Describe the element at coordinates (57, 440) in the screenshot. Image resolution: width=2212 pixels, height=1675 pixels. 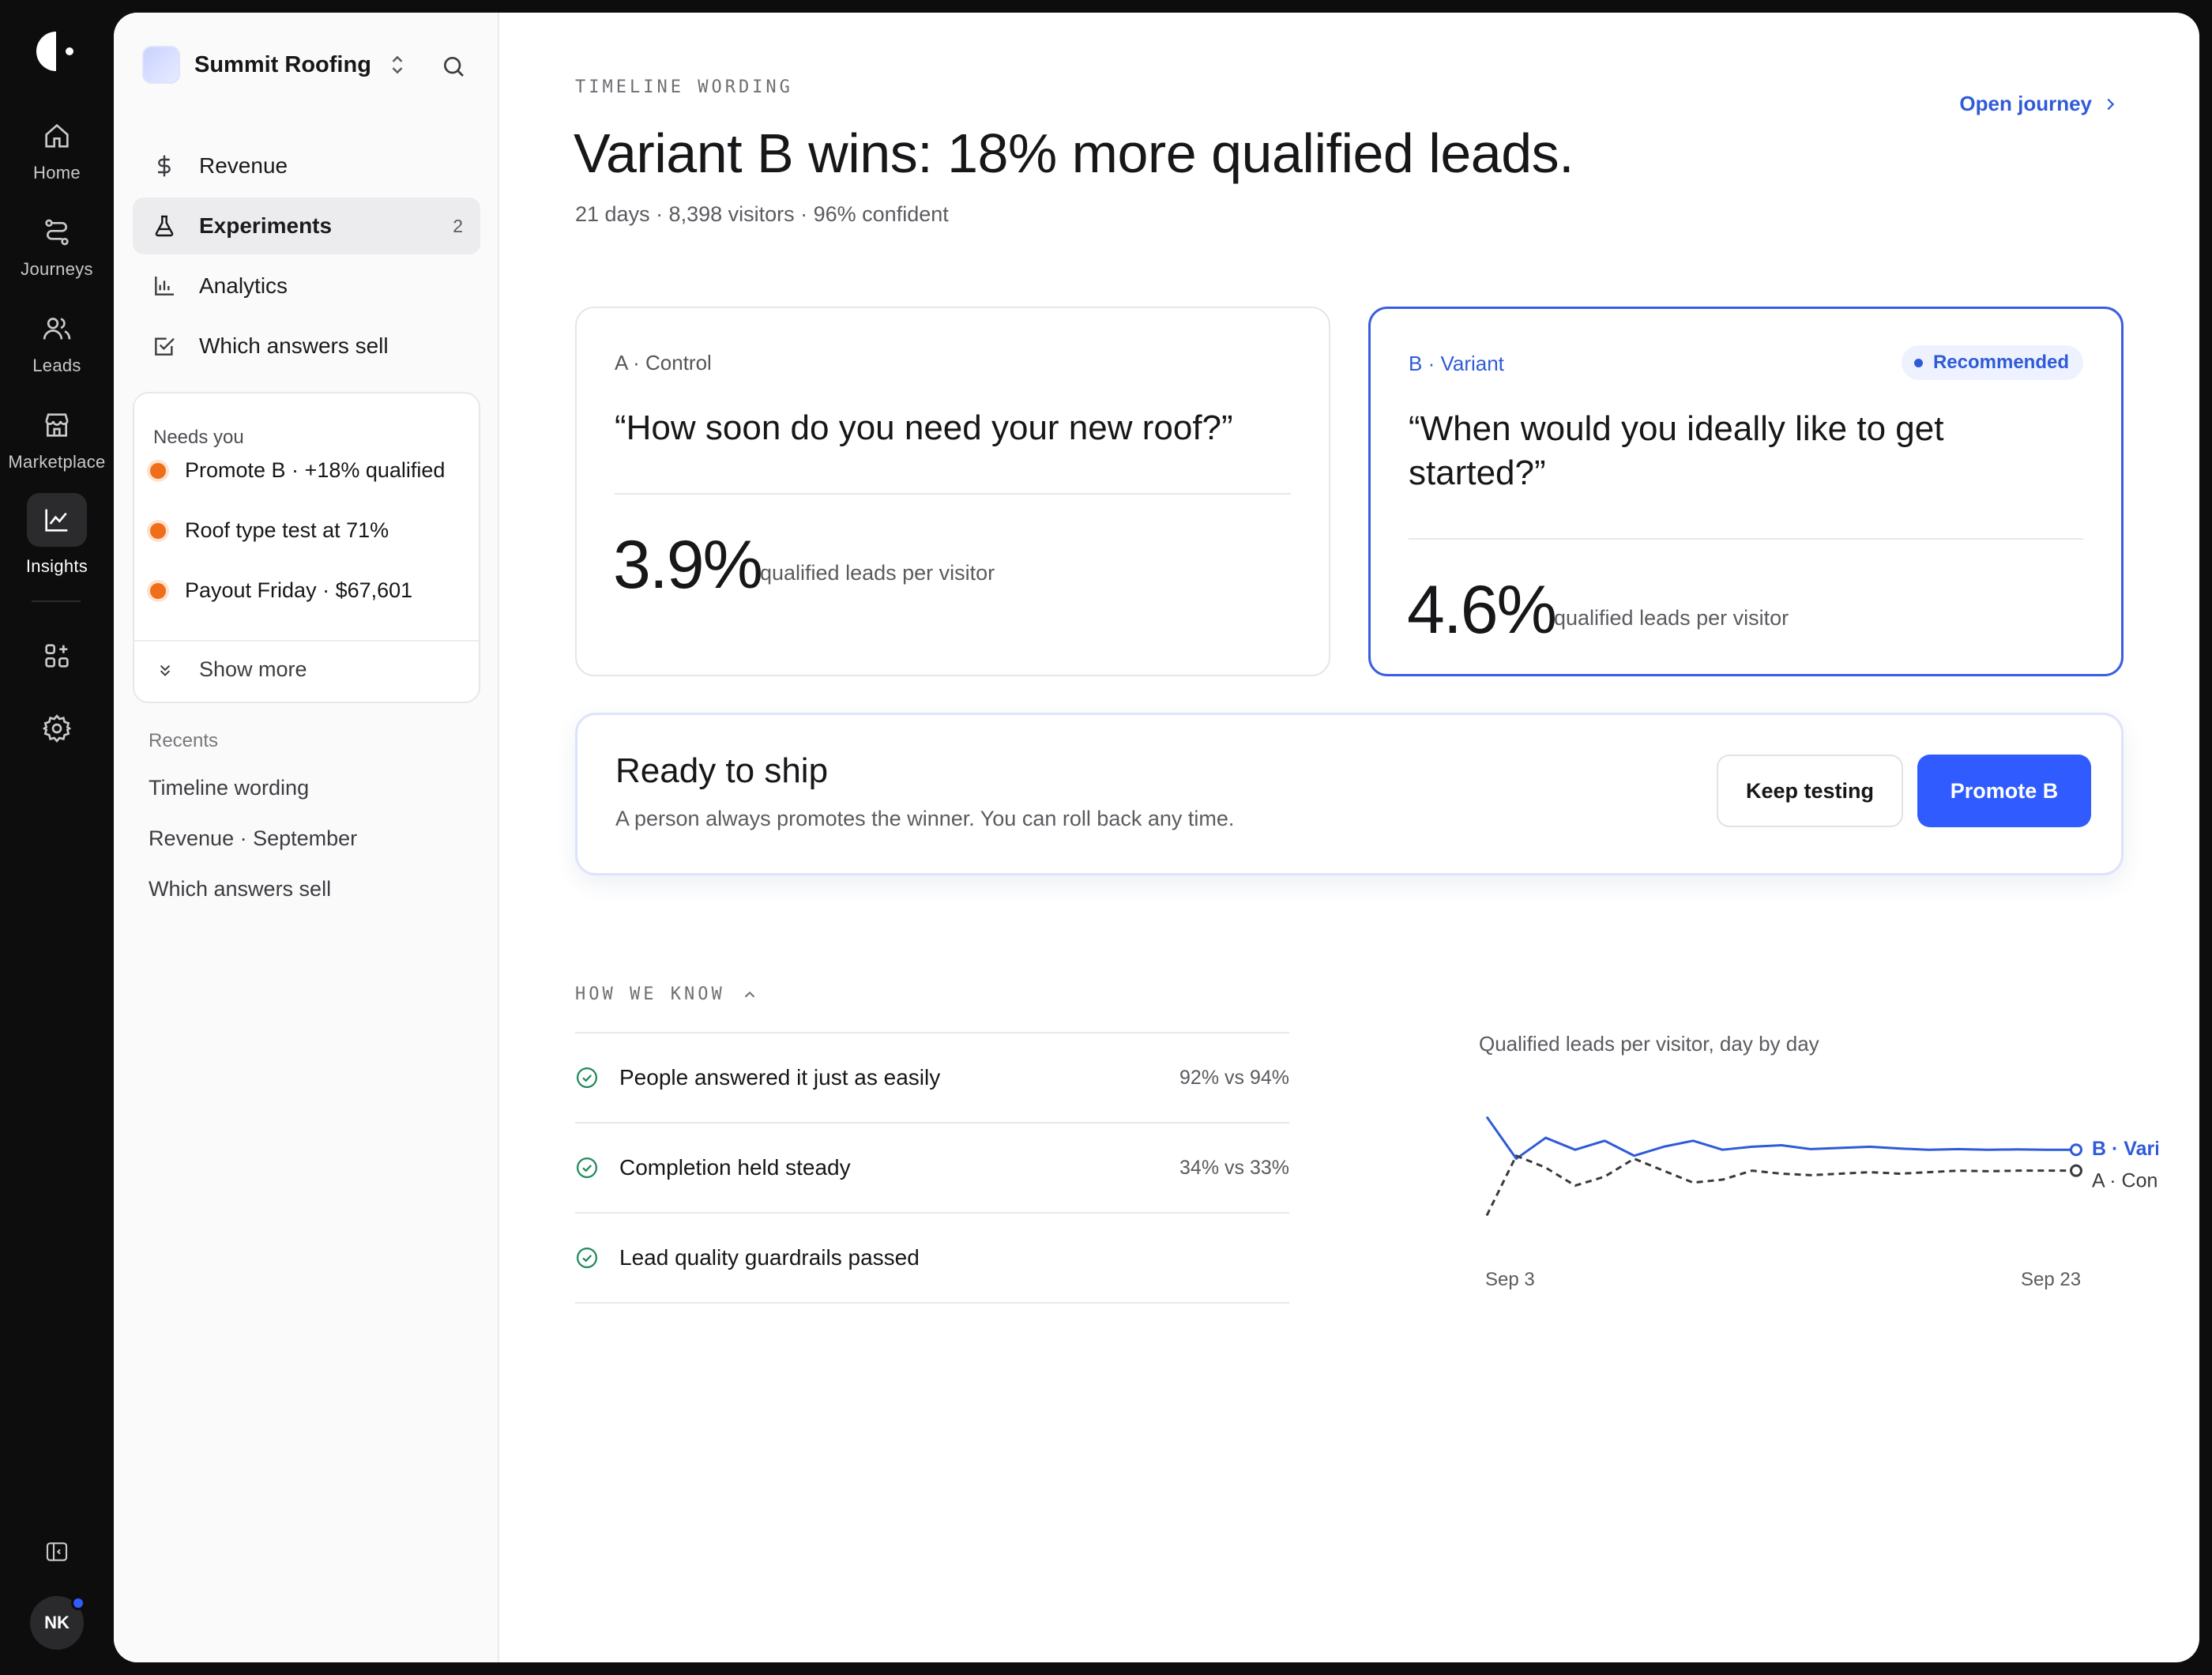
I see `rail-item-marketplace: Marketplace` at that location.